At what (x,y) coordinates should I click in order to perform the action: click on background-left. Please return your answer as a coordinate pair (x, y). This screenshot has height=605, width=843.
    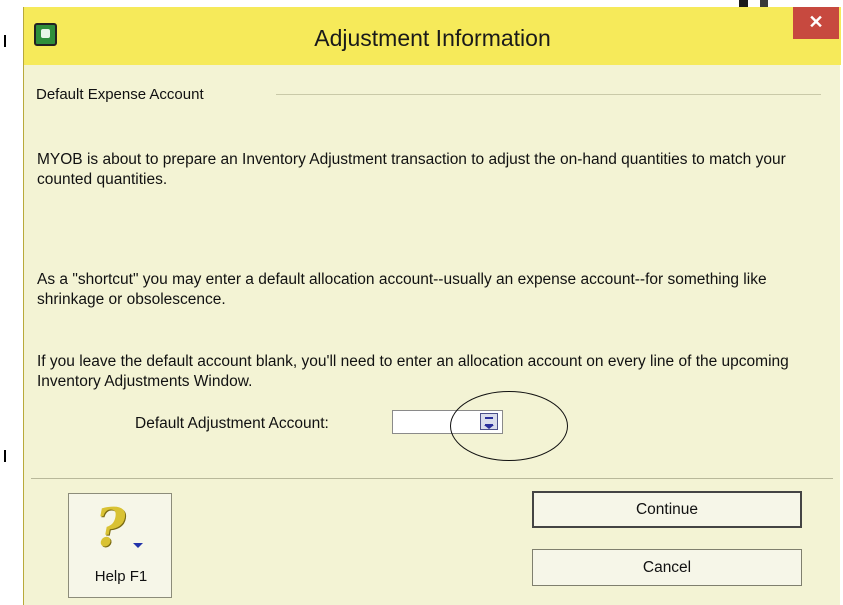
    Looking at the image, I should click on (11, 302).